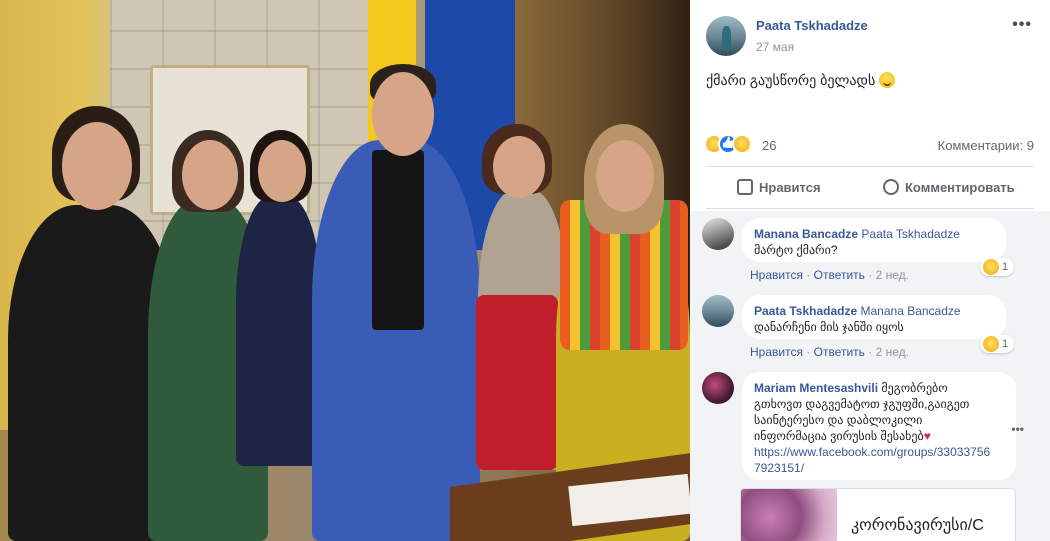 Image resolution: width=1050 pixels, height=541 pixels. I want to click on reactions-count: 26, so click(769, 145).